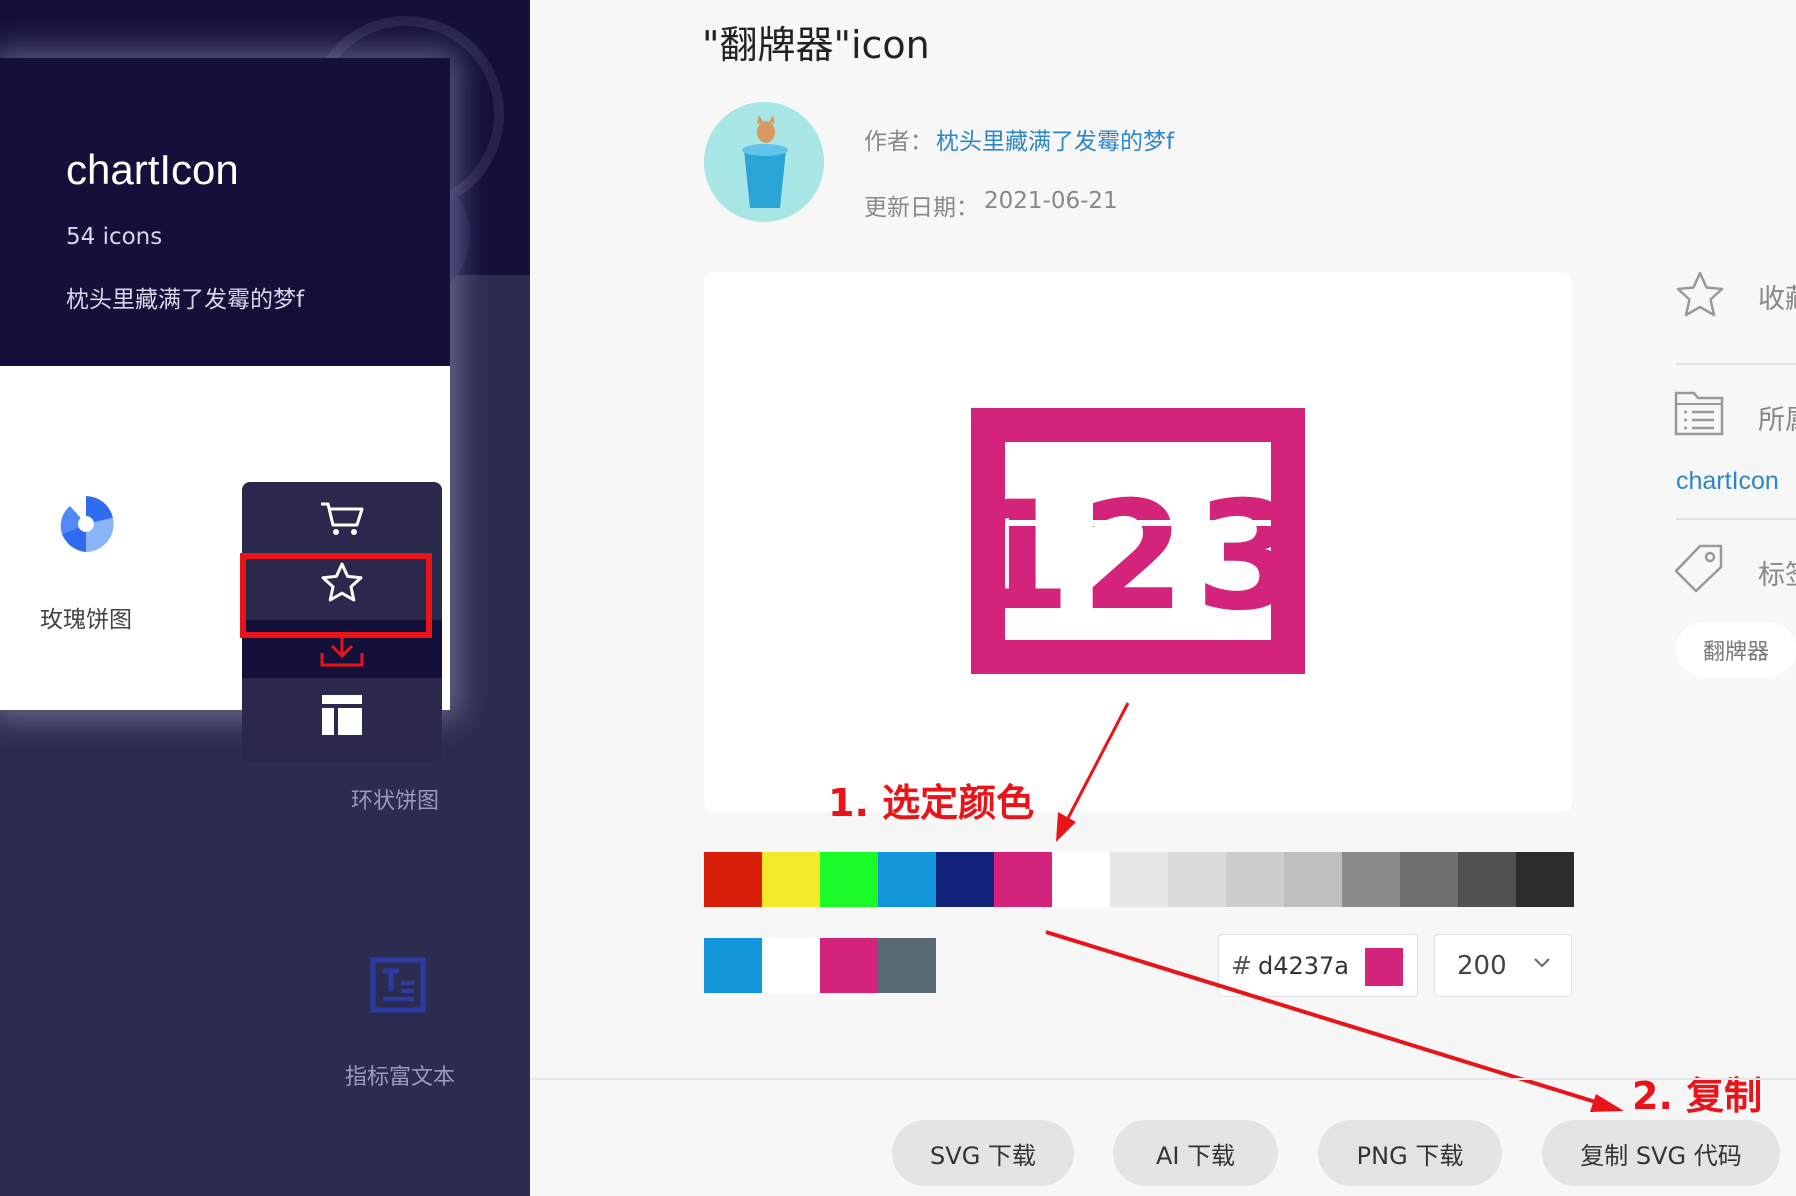 This screenshot has height=1196, width=1796. Describe the element at coordinates (394, 801) in the screenshot. I see `ring-pie-label: 环状饼图` at that location.